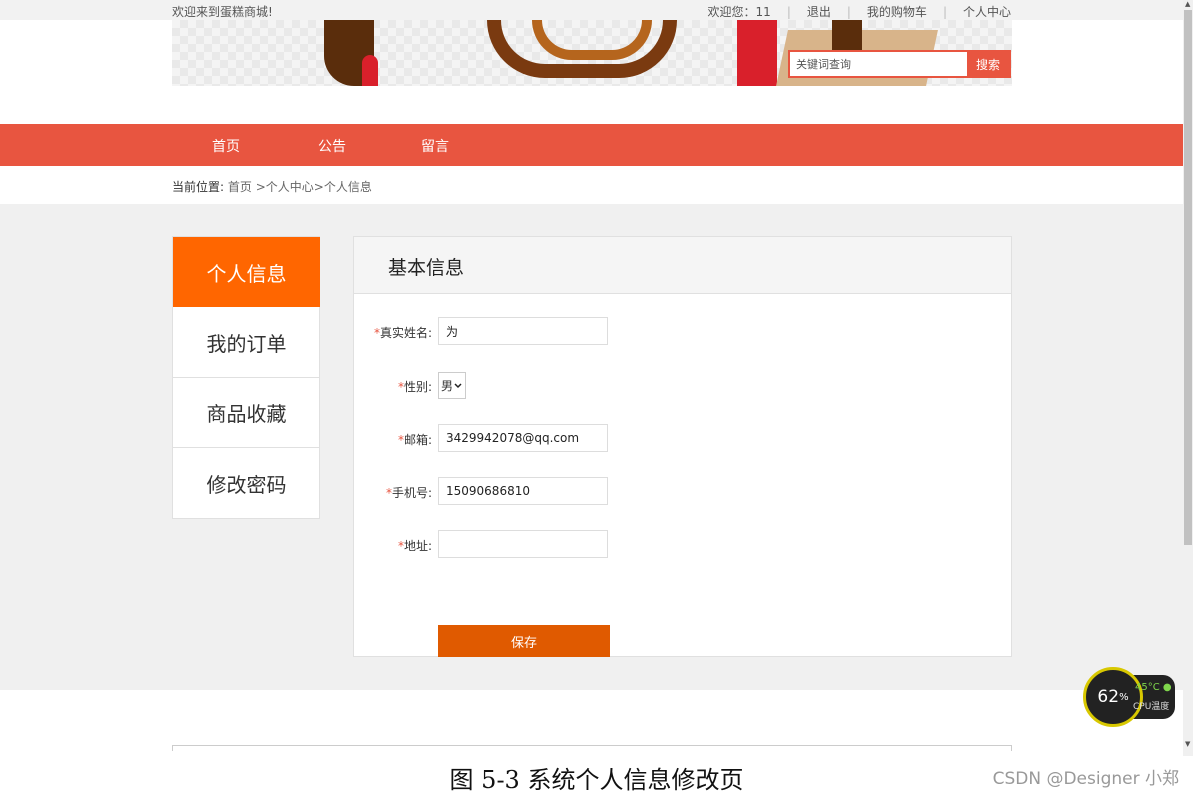  I want to click on droplet-icon: ●, so click(1167, 687).